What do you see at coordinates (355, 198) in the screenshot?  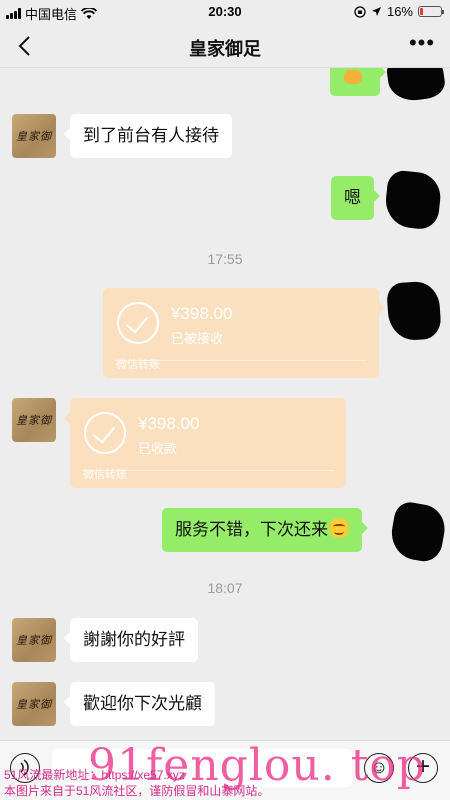 I see `message-bubble-outgoing: 嗯` at bounding box center [355, 198].